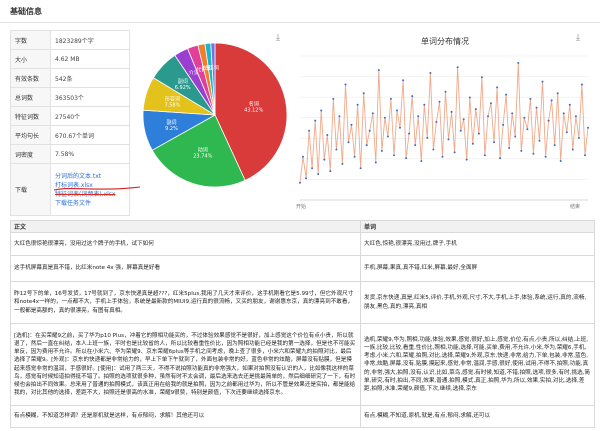 The image size is (600, 431). Describe the element at coordinates (185, 416) in the screenshot. I see `cell-text: 有点模糊，不知道怎样调？还是原机就是这样，有点郁闷，求解！其他还可以` at that location.